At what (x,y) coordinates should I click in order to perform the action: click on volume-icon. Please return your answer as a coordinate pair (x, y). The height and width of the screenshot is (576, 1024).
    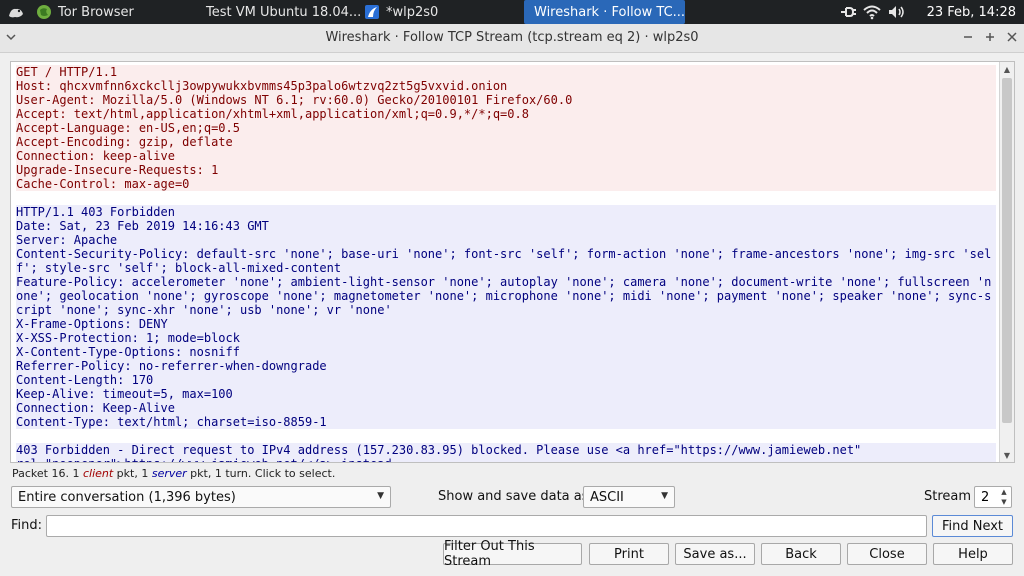
    Looking at the image, I should click on (897, 12).